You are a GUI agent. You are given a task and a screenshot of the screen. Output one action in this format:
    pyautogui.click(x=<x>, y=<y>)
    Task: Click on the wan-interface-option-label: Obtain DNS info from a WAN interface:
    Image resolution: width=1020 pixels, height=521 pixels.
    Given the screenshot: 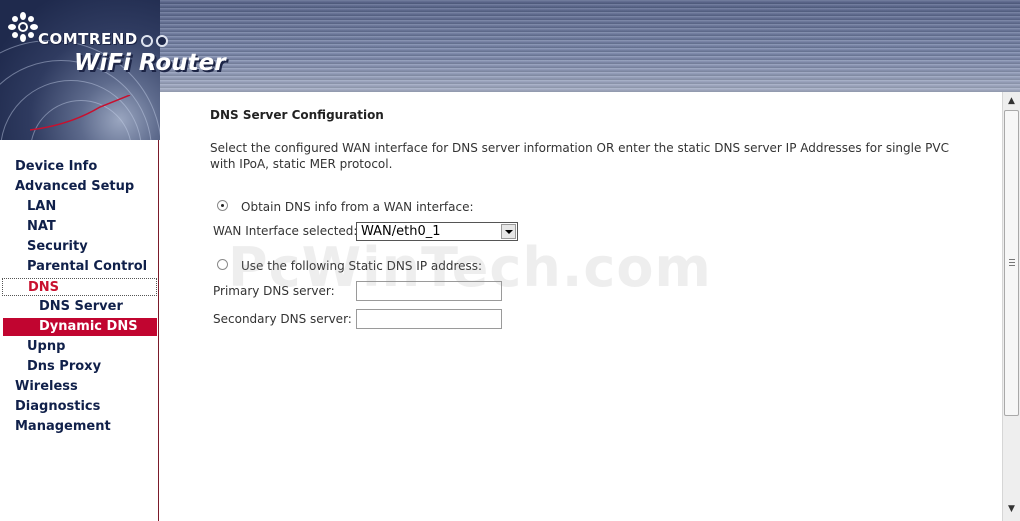 What is the action you would take?
    pyautogui.click(x=357, y=207)
    